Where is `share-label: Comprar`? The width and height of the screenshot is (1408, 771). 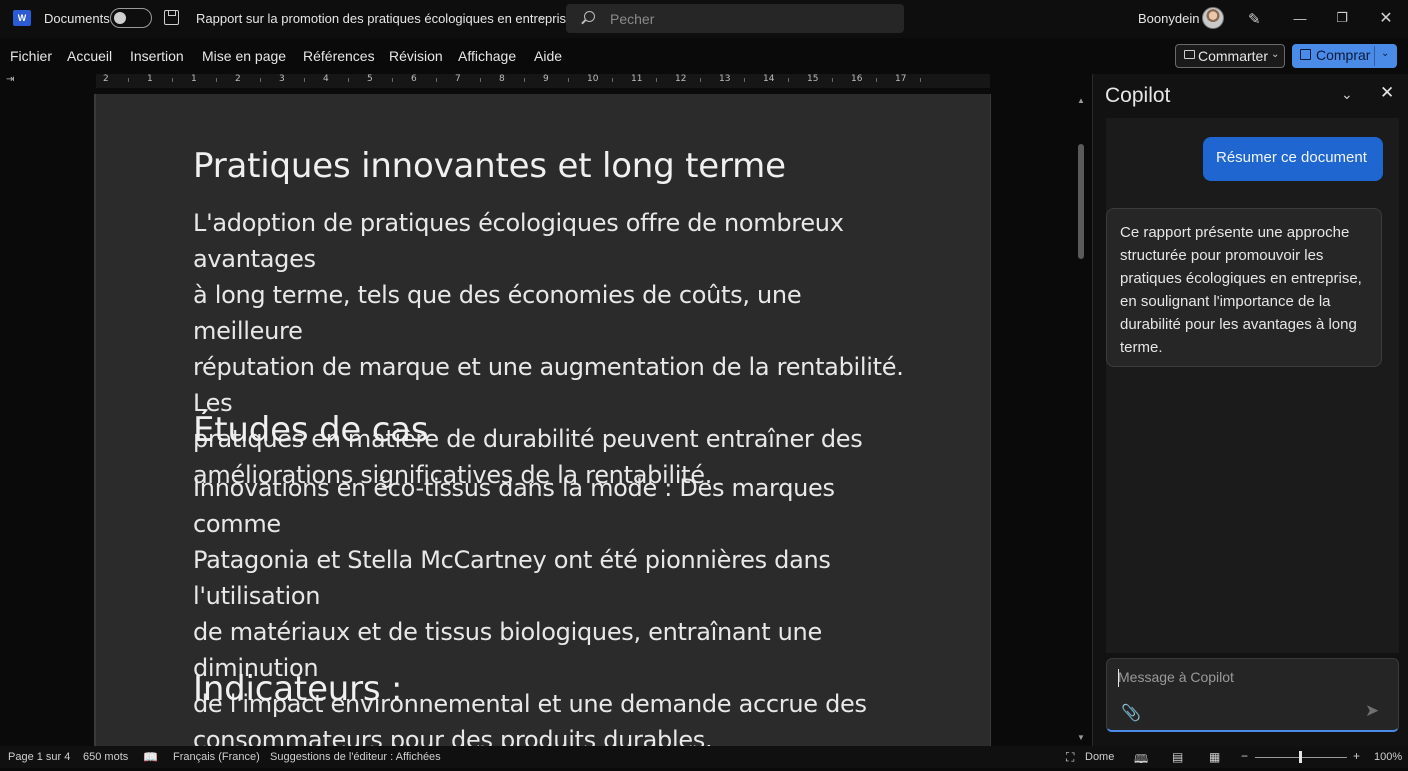 share-label: Comprar is located at coordinates (1343, 55).